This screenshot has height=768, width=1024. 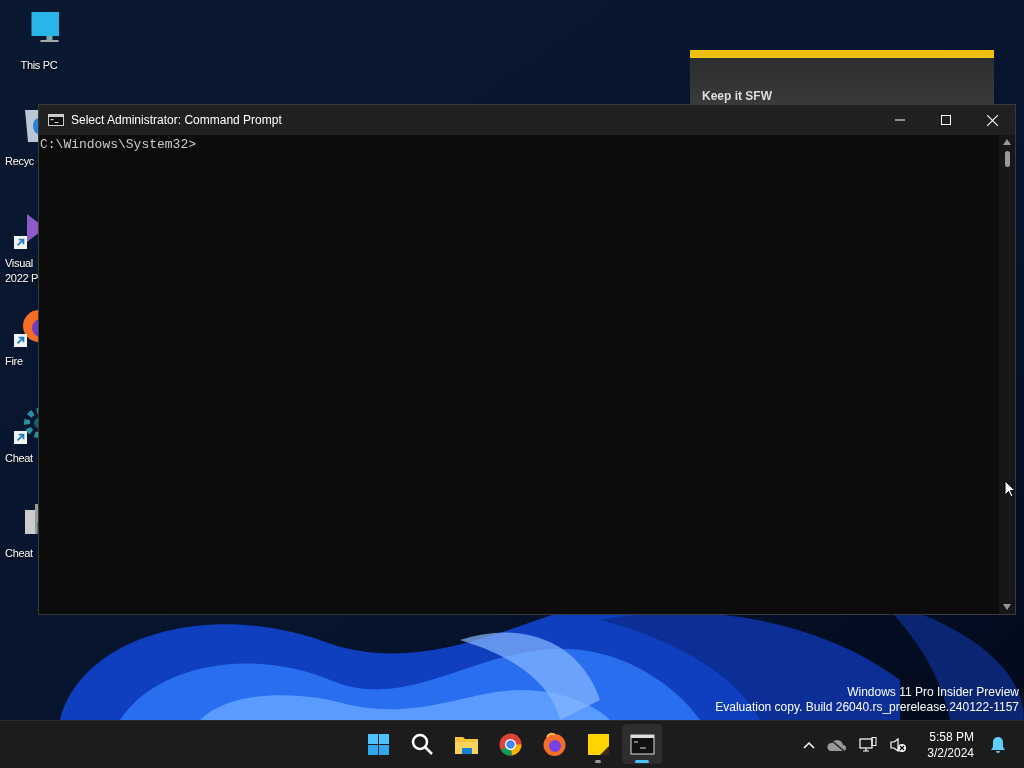 What do you see at coordinates (998, 744) in the screenshot?
I see `bell-icon` at bounding box center [998, 744].